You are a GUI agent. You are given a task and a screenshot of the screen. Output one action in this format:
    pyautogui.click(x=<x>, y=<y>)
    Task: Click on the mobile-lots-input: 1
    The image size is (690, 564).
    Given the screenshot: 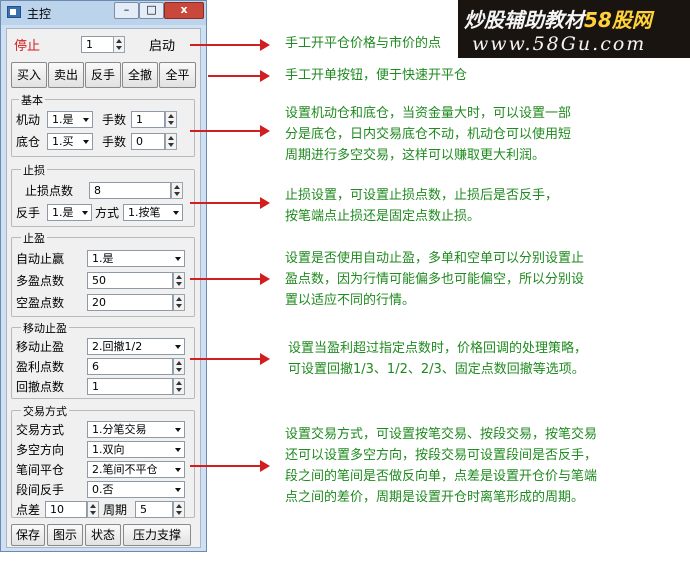 What is the action you would take?
    pyautogui.click(x=148, y=119)
    